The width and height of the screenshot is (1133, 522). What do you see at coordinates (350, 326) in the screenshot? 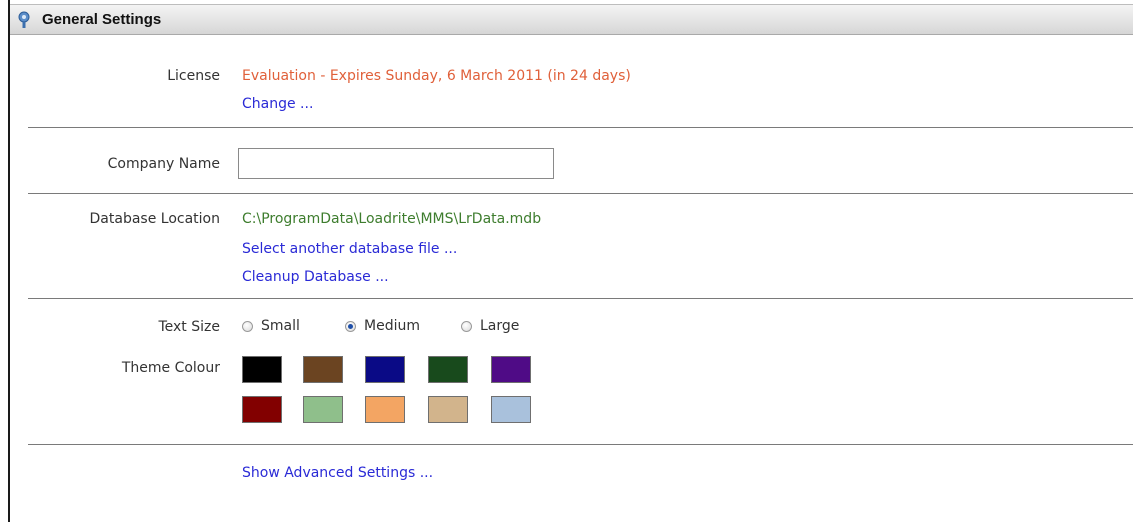
I see `radio-button-checked-icon` at bounding box center [350, 326].